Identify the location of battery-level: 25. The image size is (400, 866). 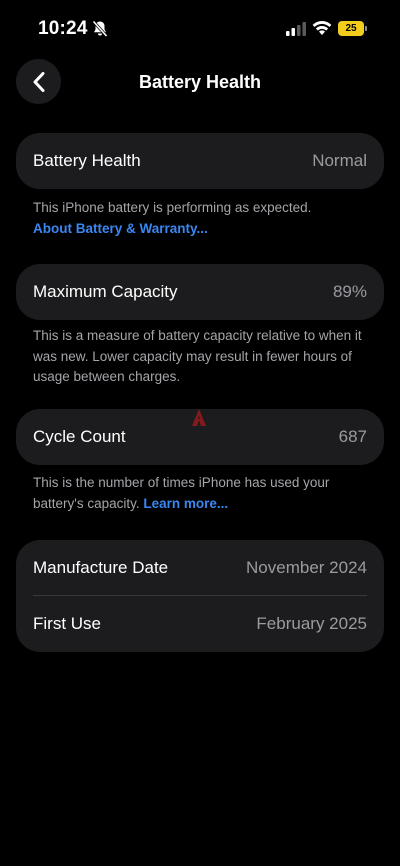
(351, 28).